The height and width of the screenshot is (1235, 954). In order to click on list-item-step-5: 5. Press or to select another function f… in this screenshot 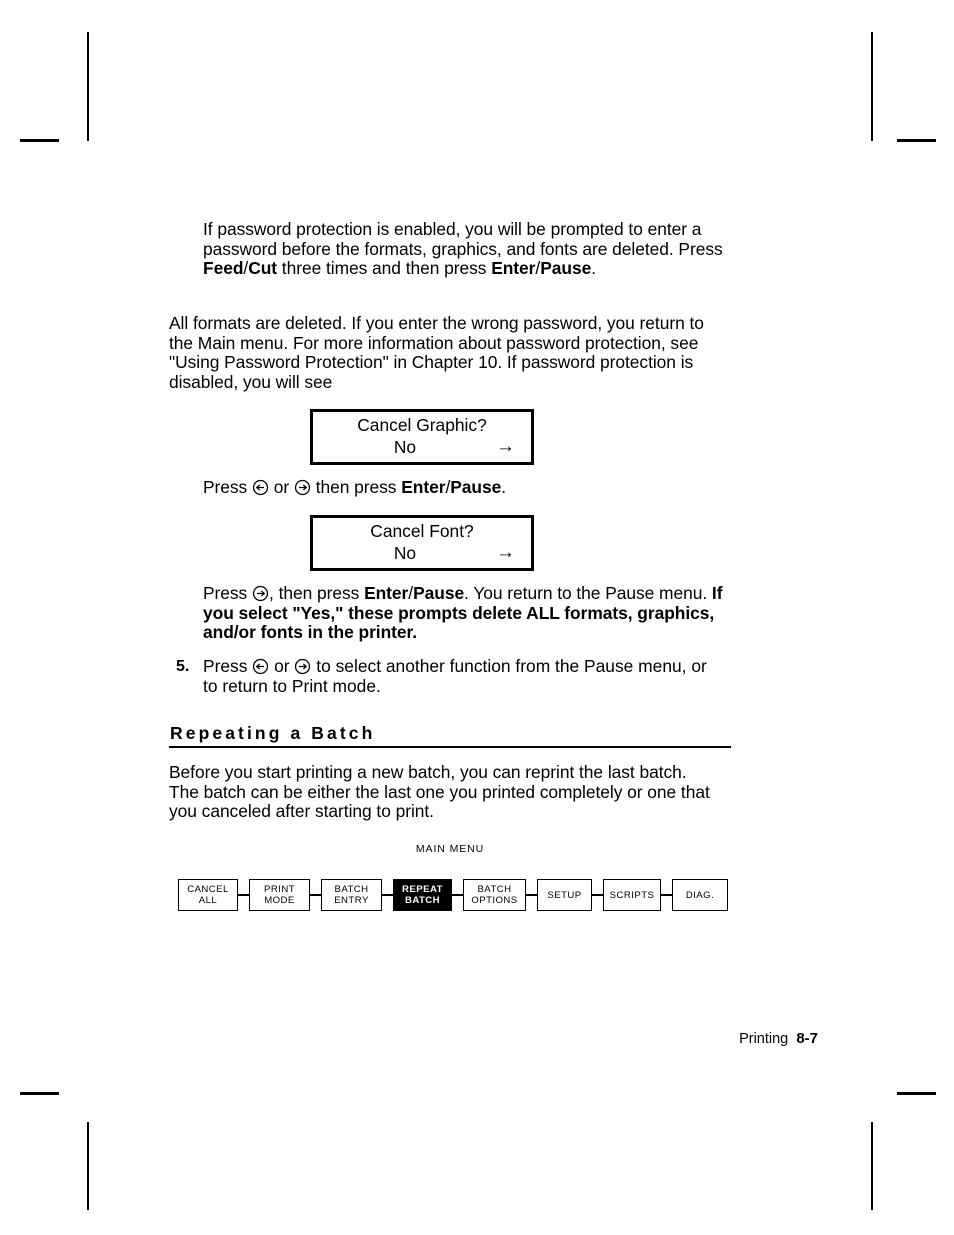, I will do `click(451, 676)`.